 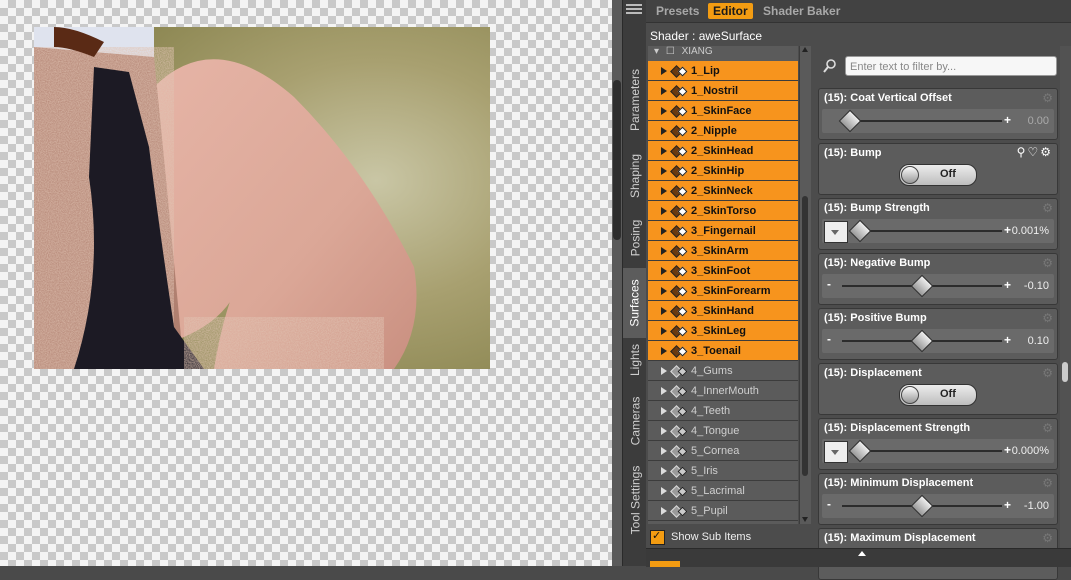 I want to click on property-widget: (15): Displacement Strength ⚙ +0.000%, so click(x=938, y=444).